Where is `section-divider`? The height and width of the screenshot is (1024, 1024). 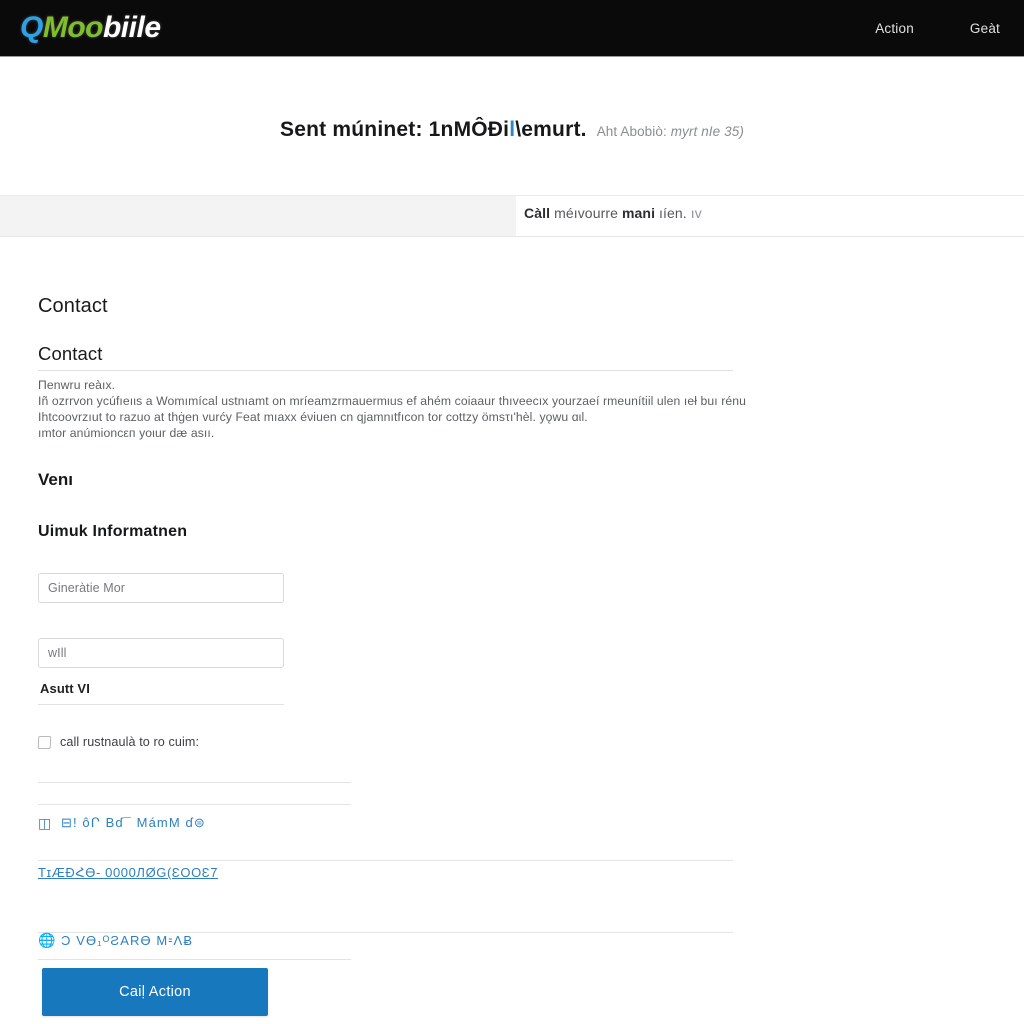
section-divider is located at coordinates (385, 370).